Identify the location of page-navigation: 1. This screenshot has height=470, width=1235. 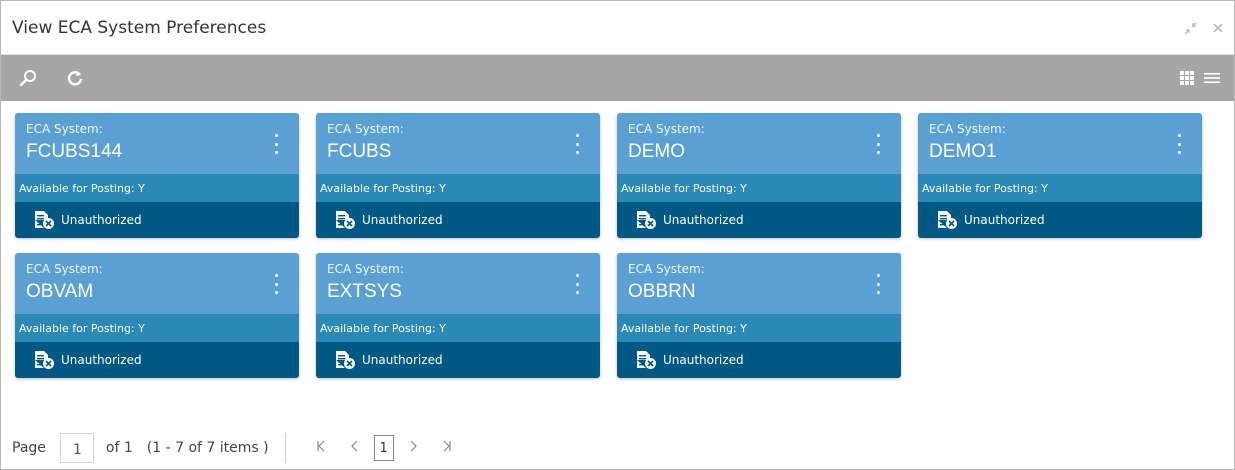
(384, 448).